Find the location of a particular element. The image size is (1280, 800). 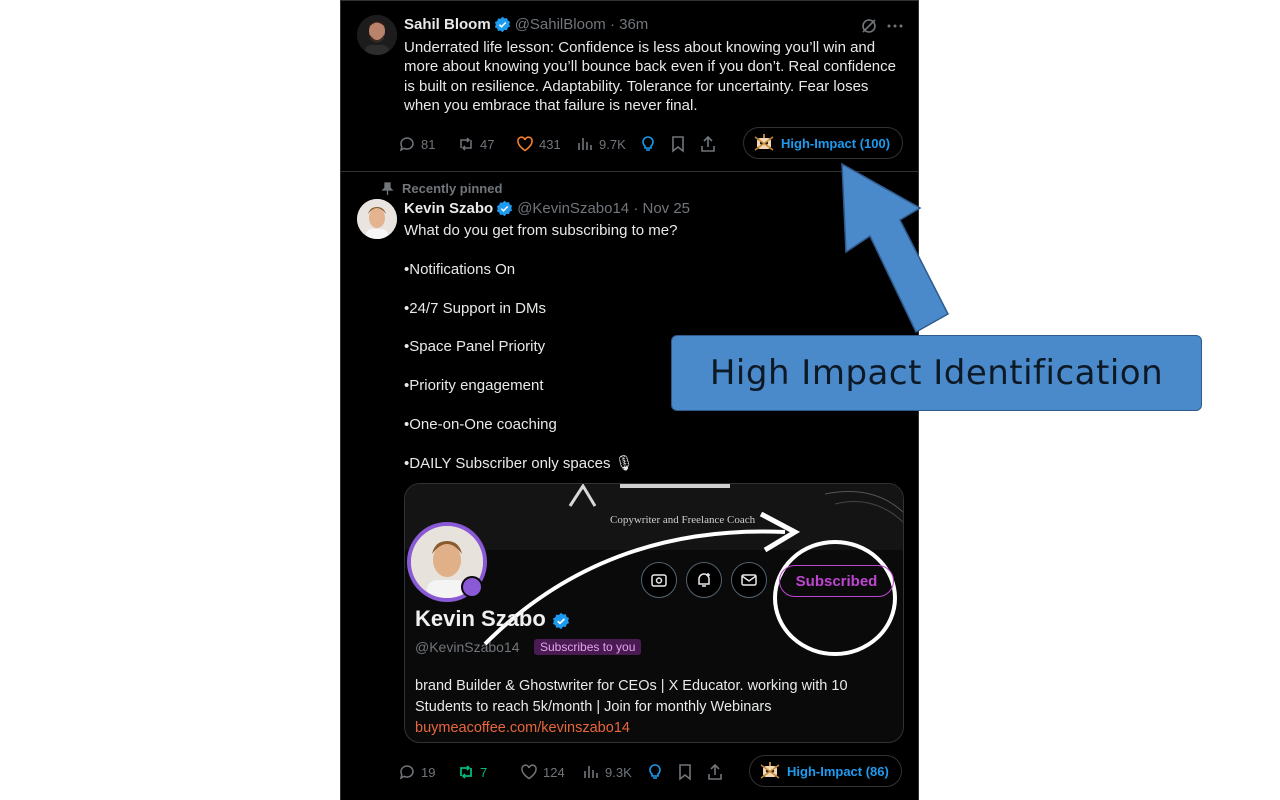

more-icon is located at coordinates (895, 28).